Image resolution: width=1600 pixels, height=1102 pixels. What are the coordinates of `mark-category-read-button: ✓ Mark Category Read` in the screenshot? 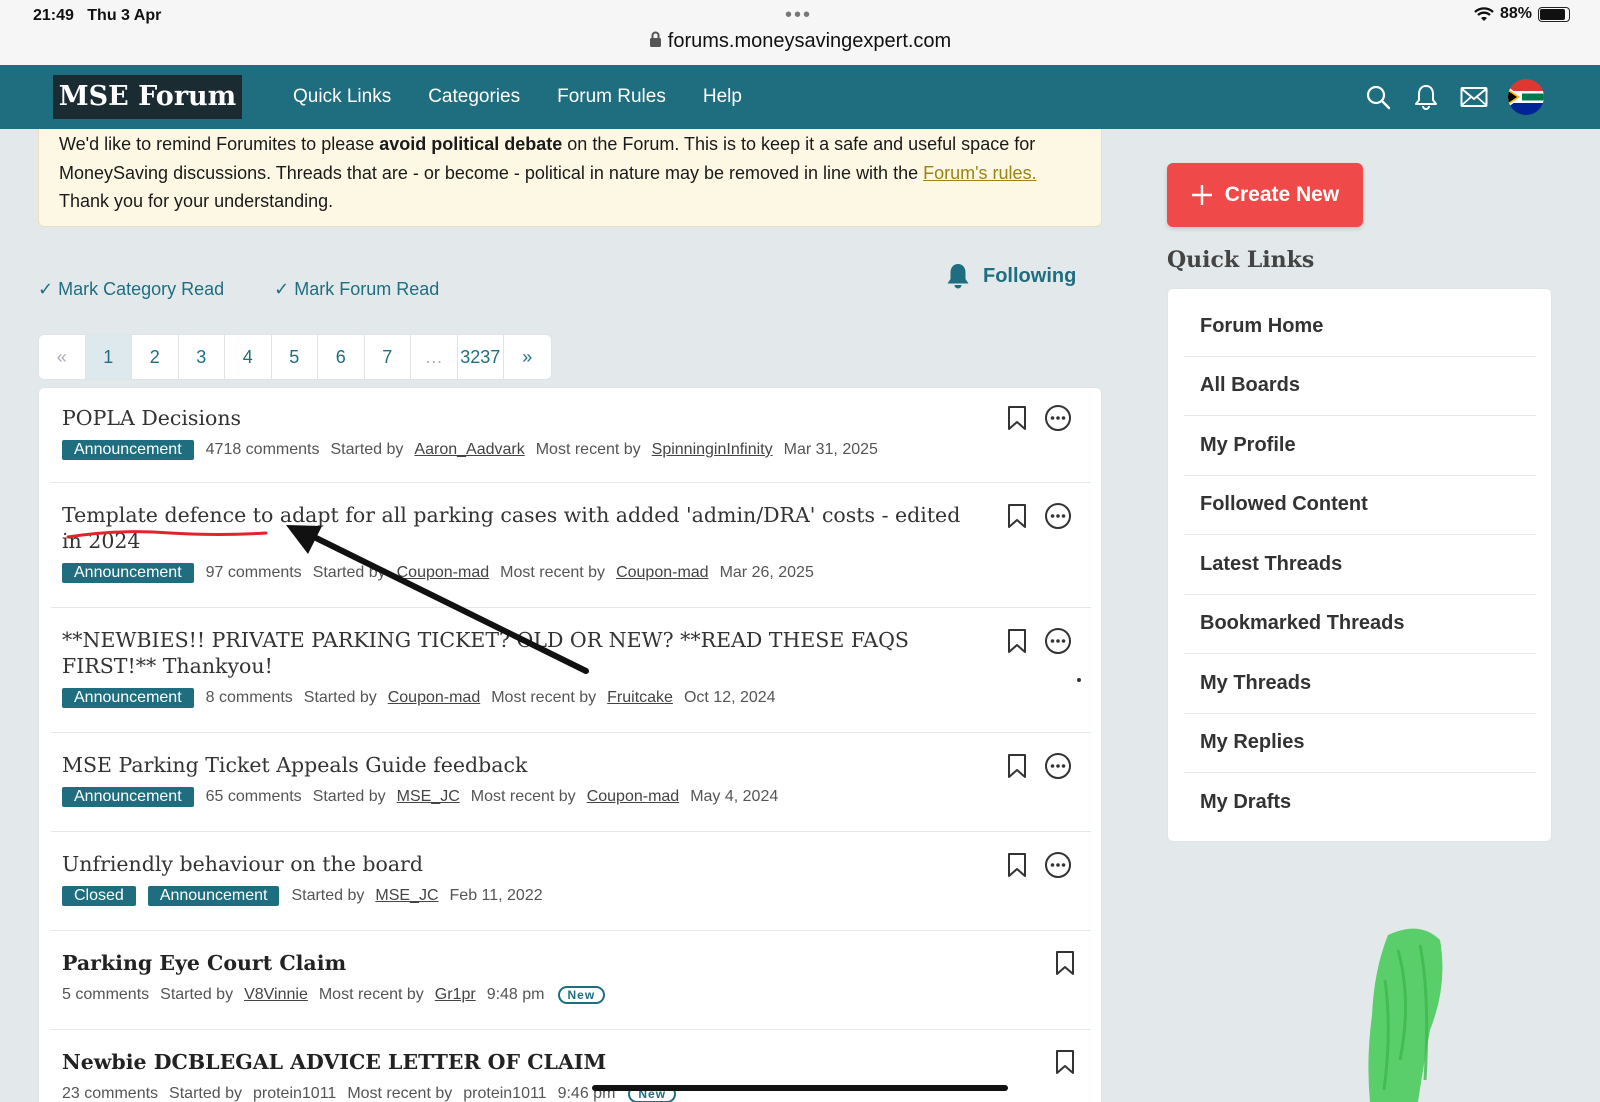 It's located at (131, 289).